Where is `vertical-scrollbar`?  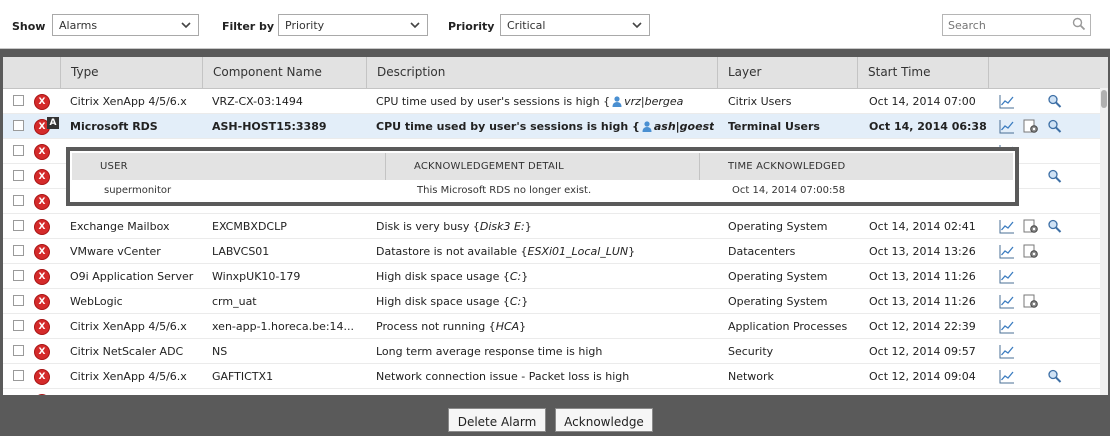 vertical-scrollbar is located at coordinates (1104, 241).